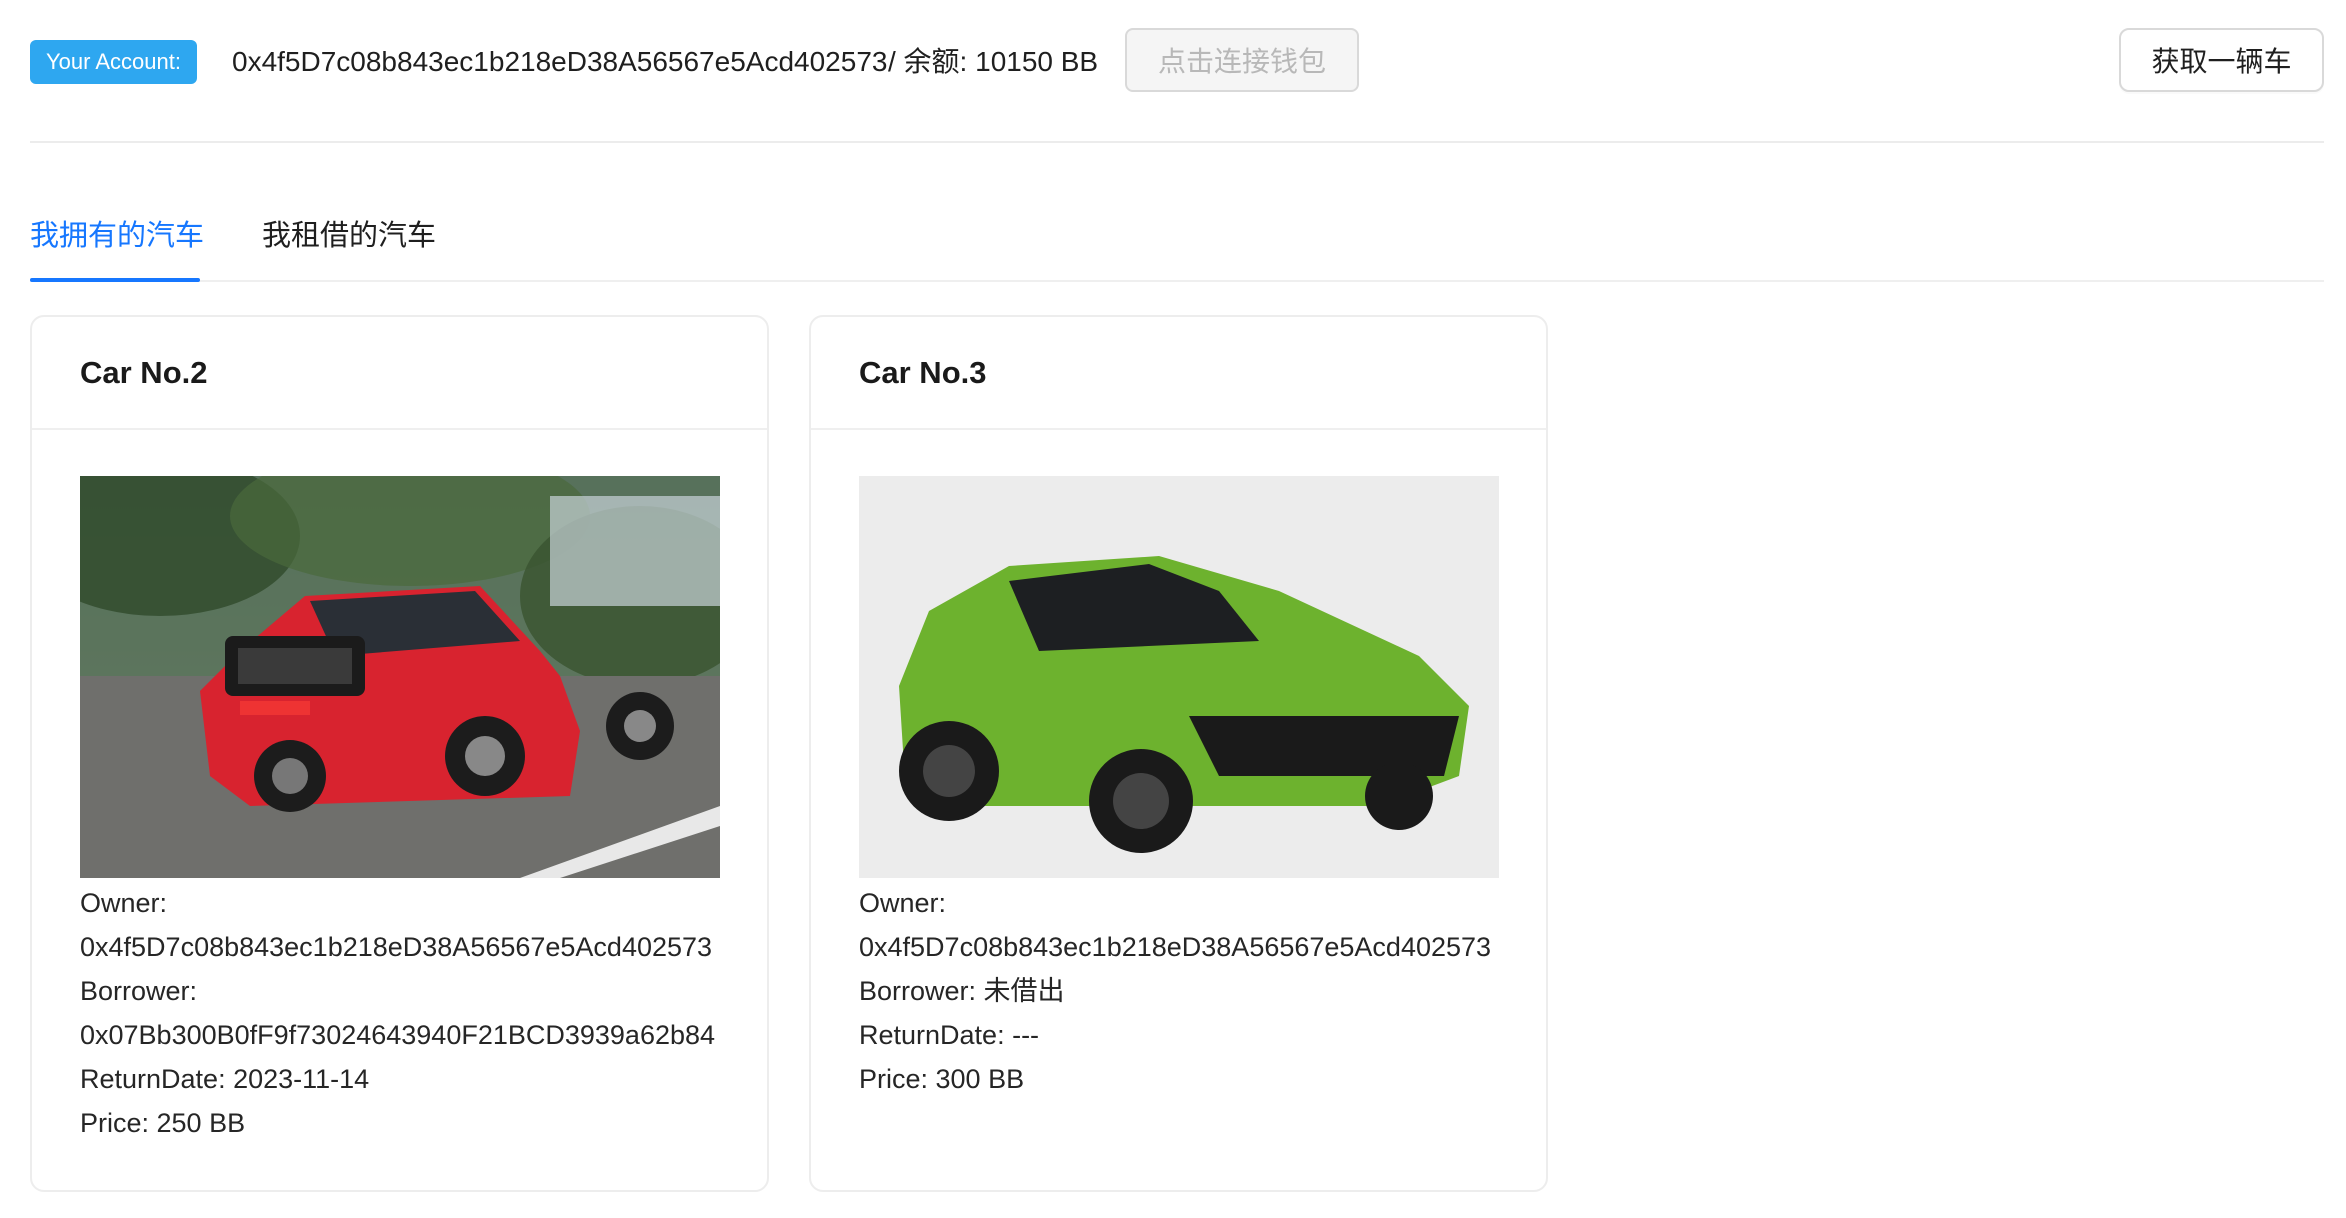  Describe the element at coordinates (144, 372) in the screenshot. I see `card-title: Car No.2` at that location.